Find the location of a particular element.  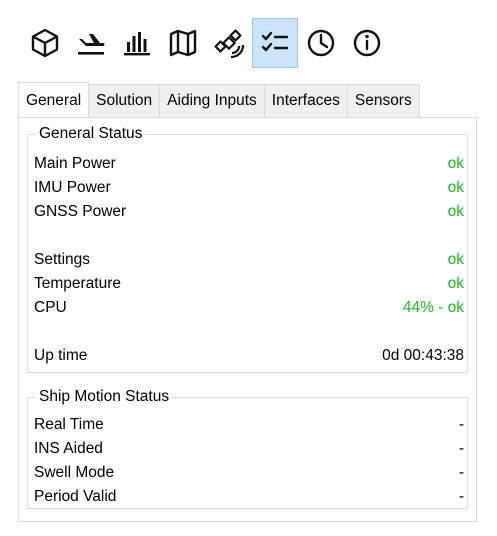

status-row-swell-mode: Swell Mode - is located at coordinates (249, 473).